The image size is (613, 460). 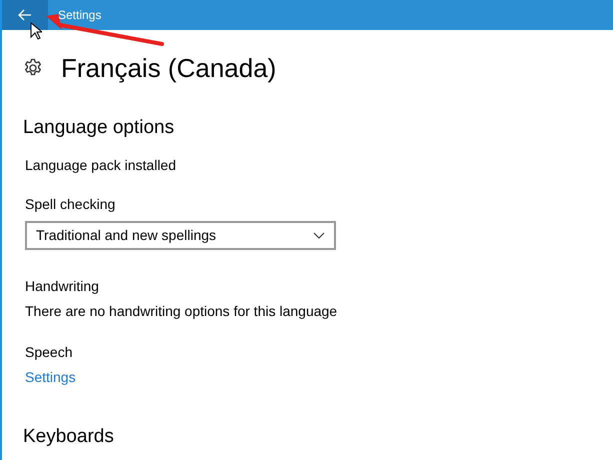 I want to click on status-text: Language pack installed, so click(x=101, y=165).